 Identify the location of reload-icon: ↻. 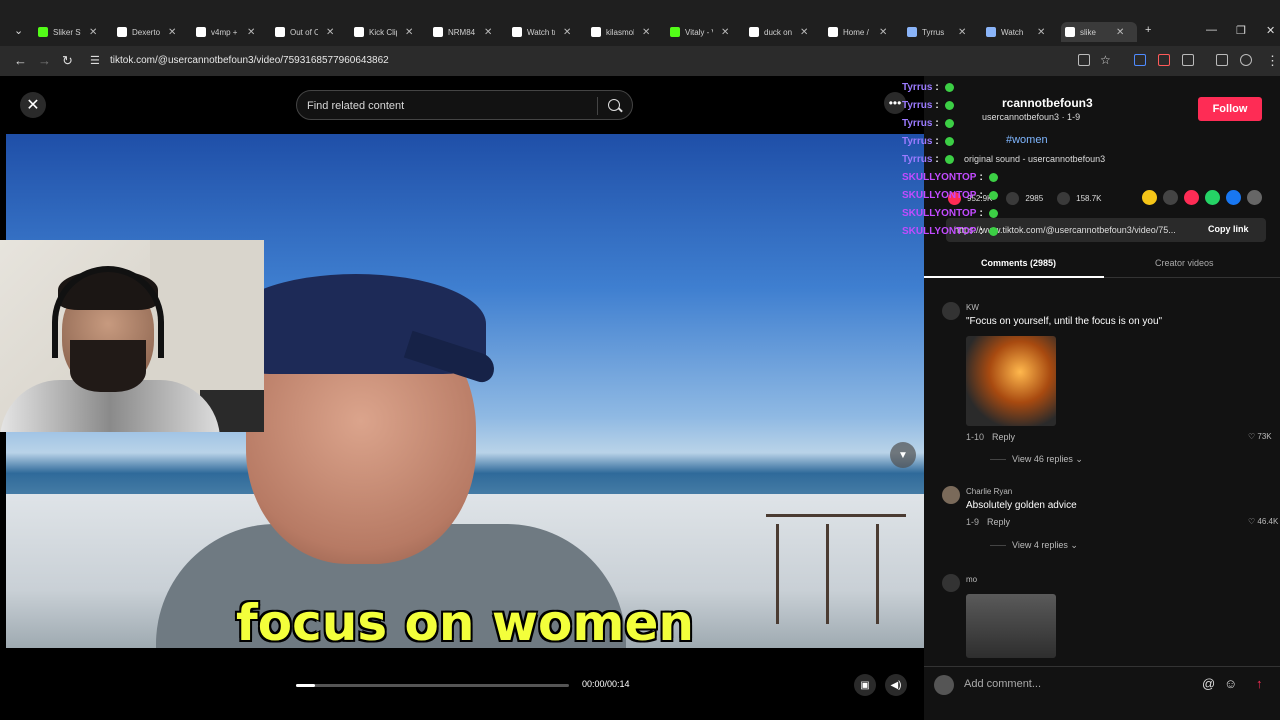
(67, 61).